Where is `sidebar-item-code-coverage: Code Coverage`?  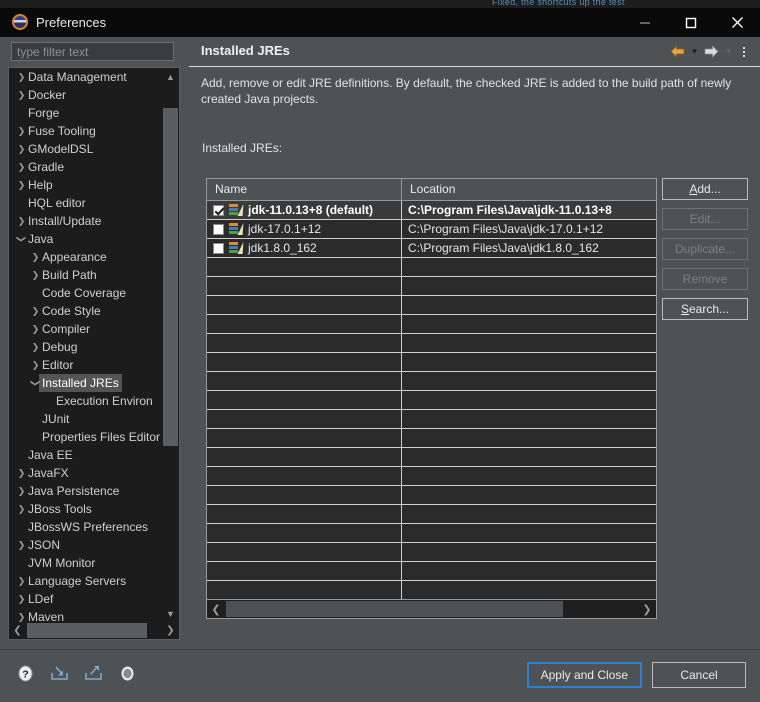
sidebar-item-code-coverage: Code Coverage is located at coordinates (85, 293).